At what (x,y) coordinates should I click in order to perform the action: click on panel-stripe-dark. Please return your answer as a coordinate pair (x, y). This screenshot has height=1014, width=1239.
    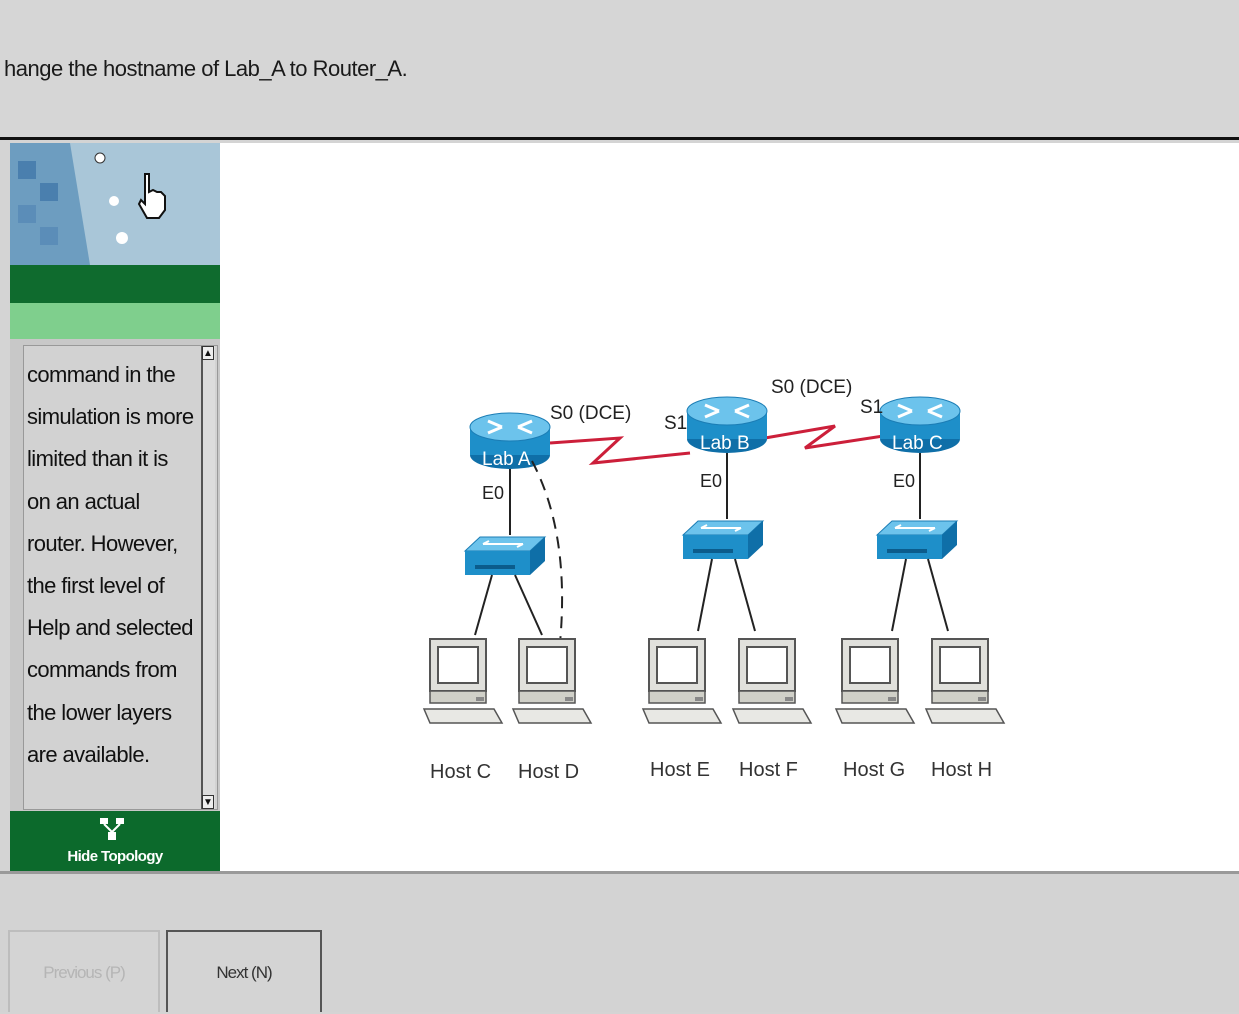
    Looking at the image, I should click on (115, 284).